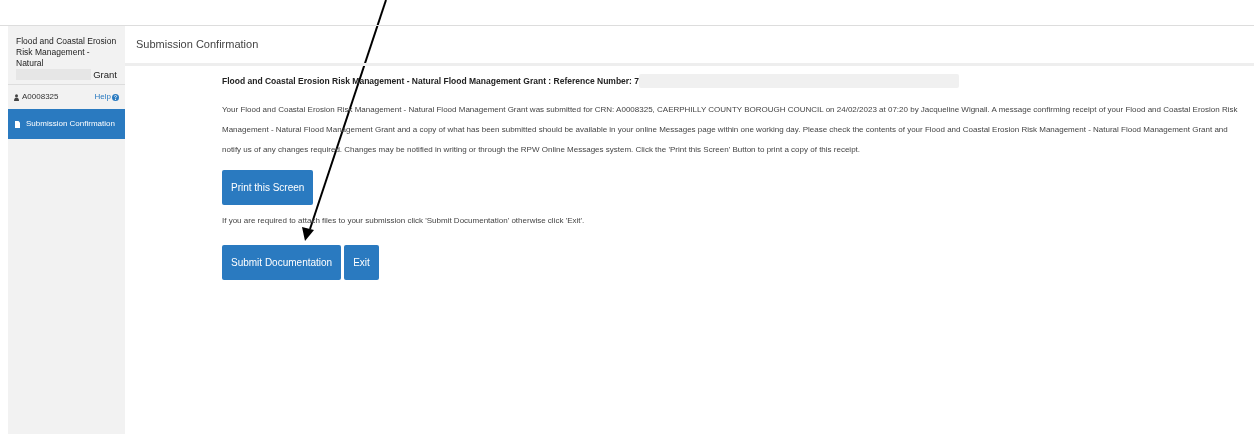 Image resolution: width=1254 pixels, height=434 pixels. I want to click on user-icon, so click(16, 97).